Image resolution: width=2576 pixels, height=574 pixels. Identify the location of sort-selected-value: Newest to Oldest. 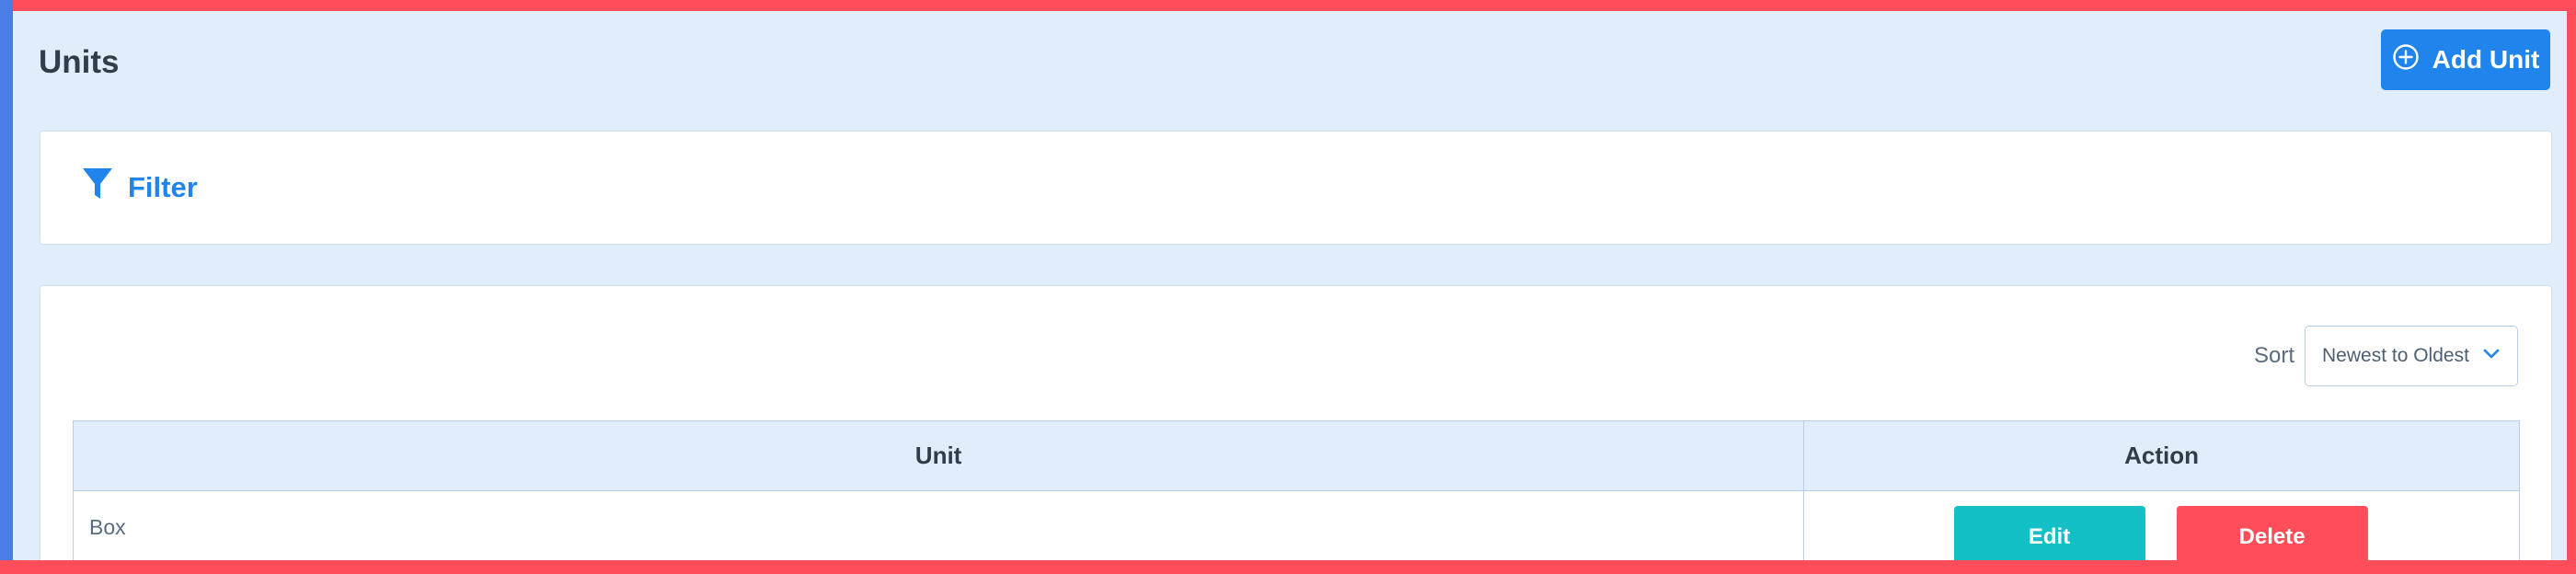
(2395, 355).